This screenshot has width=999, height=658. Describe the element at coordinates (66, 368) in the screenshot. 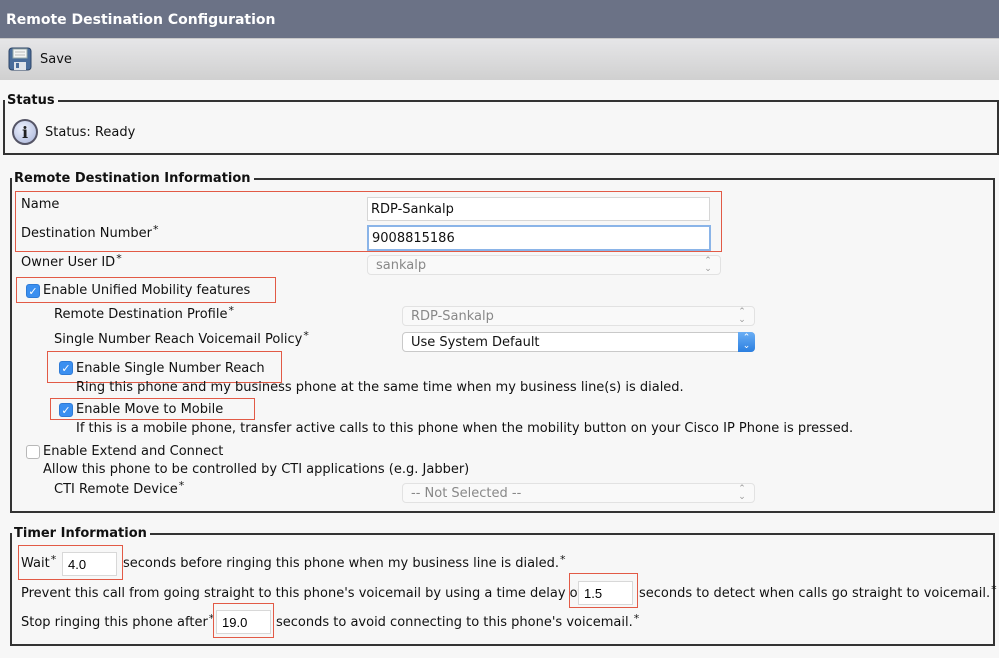

I see `single-number-reach-checkbox: ✓` at that location.